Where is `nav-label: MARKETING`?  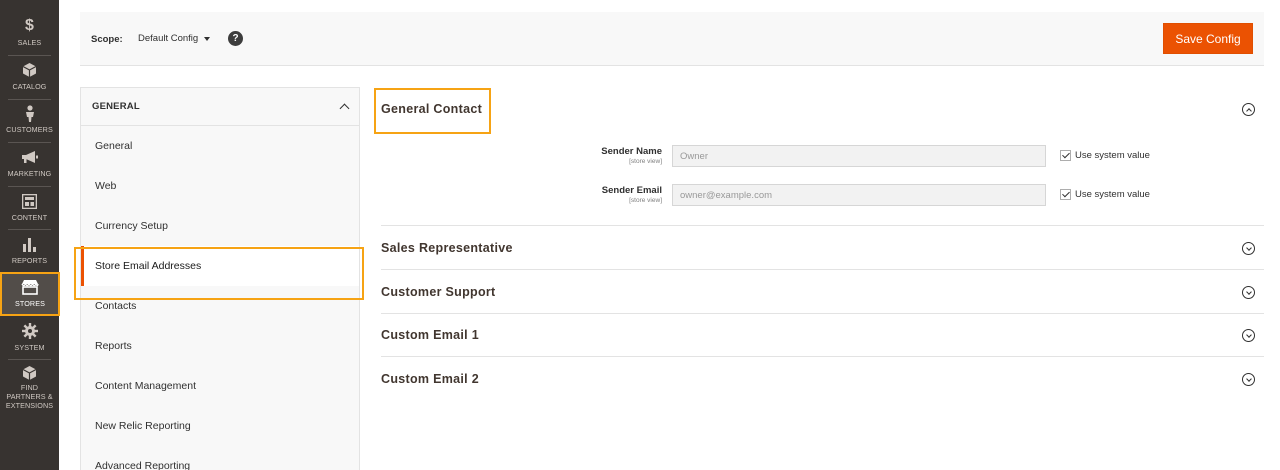
nav-label: MARKETING is located at coordinates (29, 173).